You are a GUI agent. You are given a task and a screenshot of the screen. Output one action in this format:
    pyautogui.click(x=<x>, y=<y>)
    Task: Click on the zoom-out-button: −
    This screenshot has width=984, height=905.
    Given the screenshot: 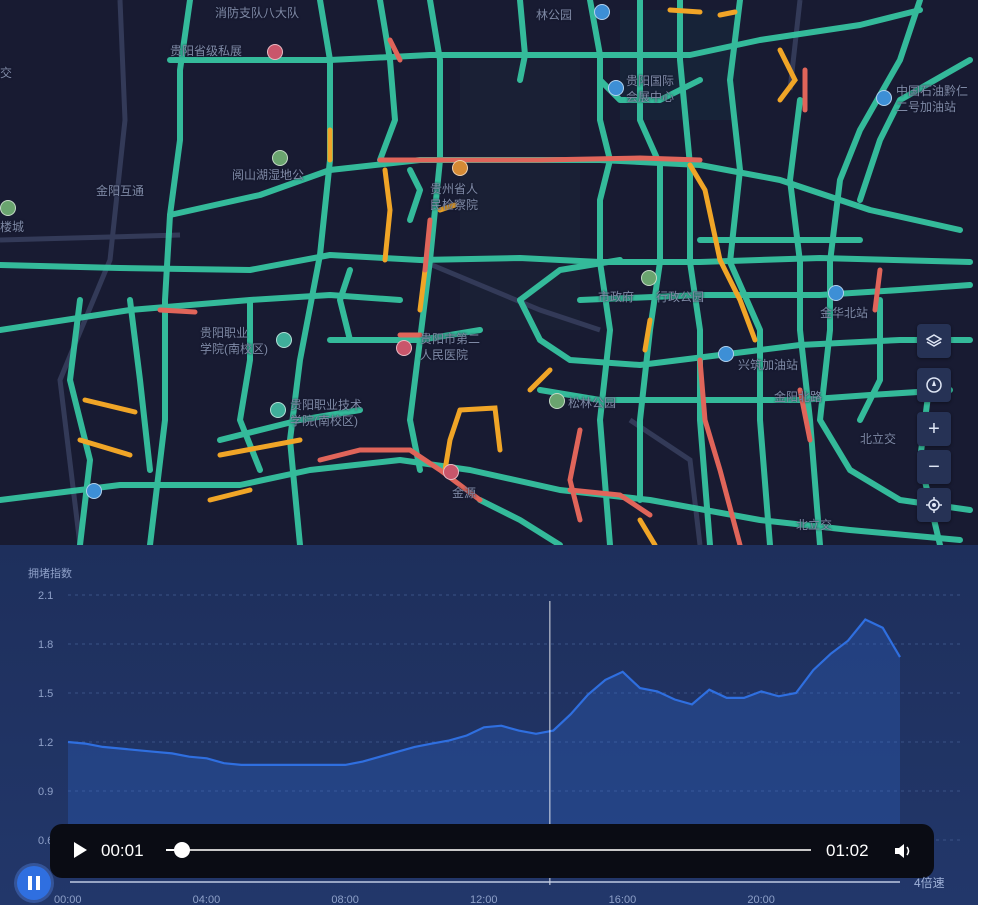 What is the action you would take?
    pyautogui.click(x=934, y=467)
    